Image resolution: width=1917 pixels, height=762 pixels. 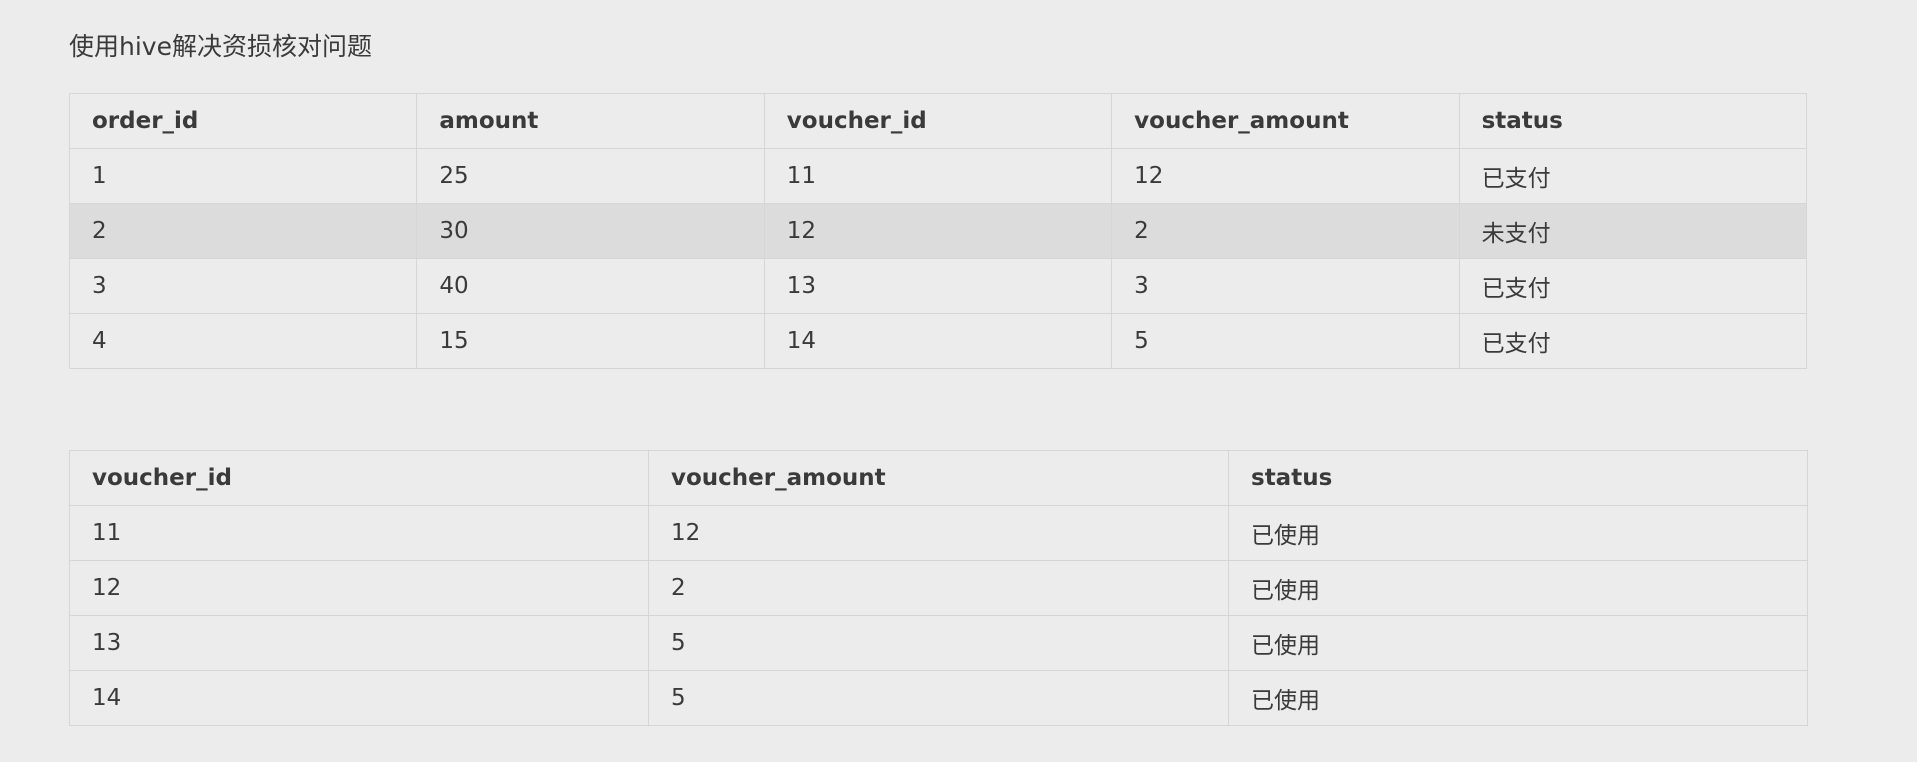 What do you see at coordinates (1633, 231) in the screenshot?
I see `table-cell: 未支付` at bounding box center [1633, 231].